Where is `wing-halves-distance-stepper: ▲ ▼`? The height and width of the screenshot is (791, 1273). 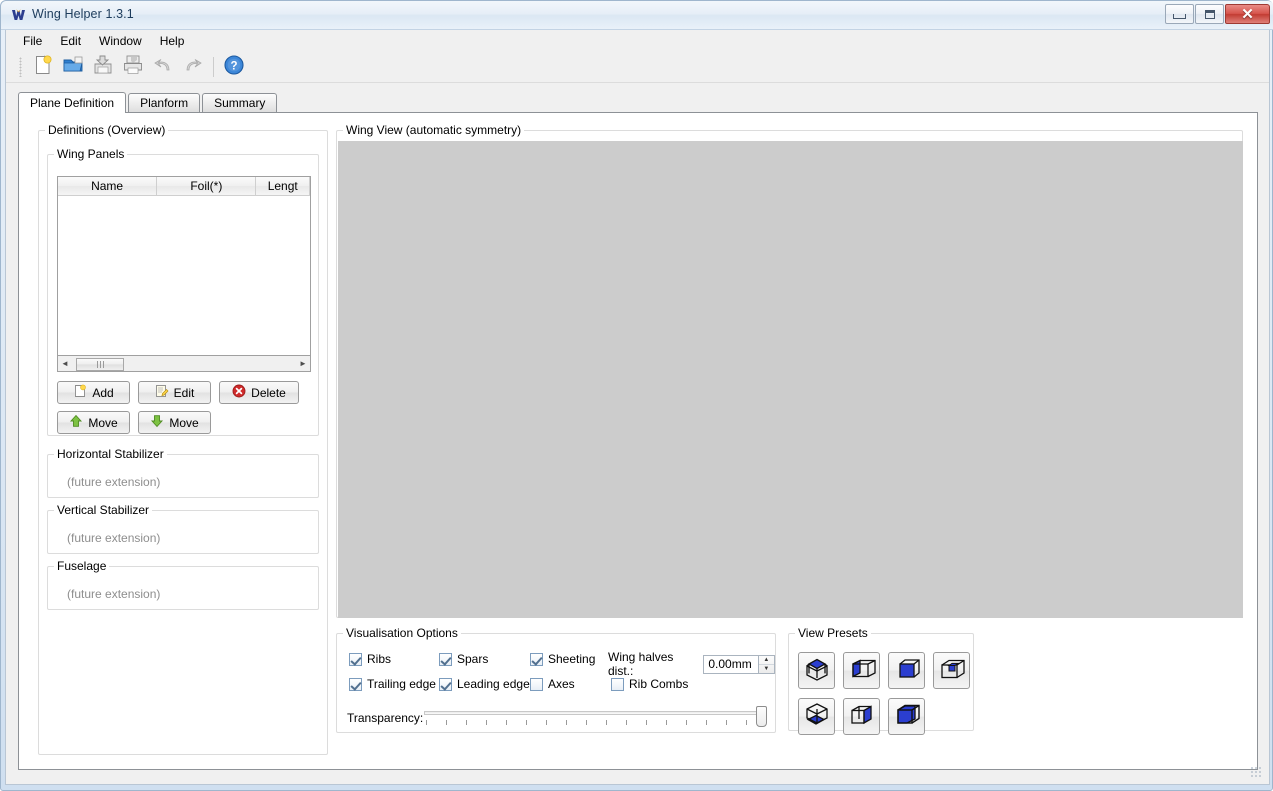
wing-halves-distance-stepper: ▲ ▼ is located at coordinates (766, 664).